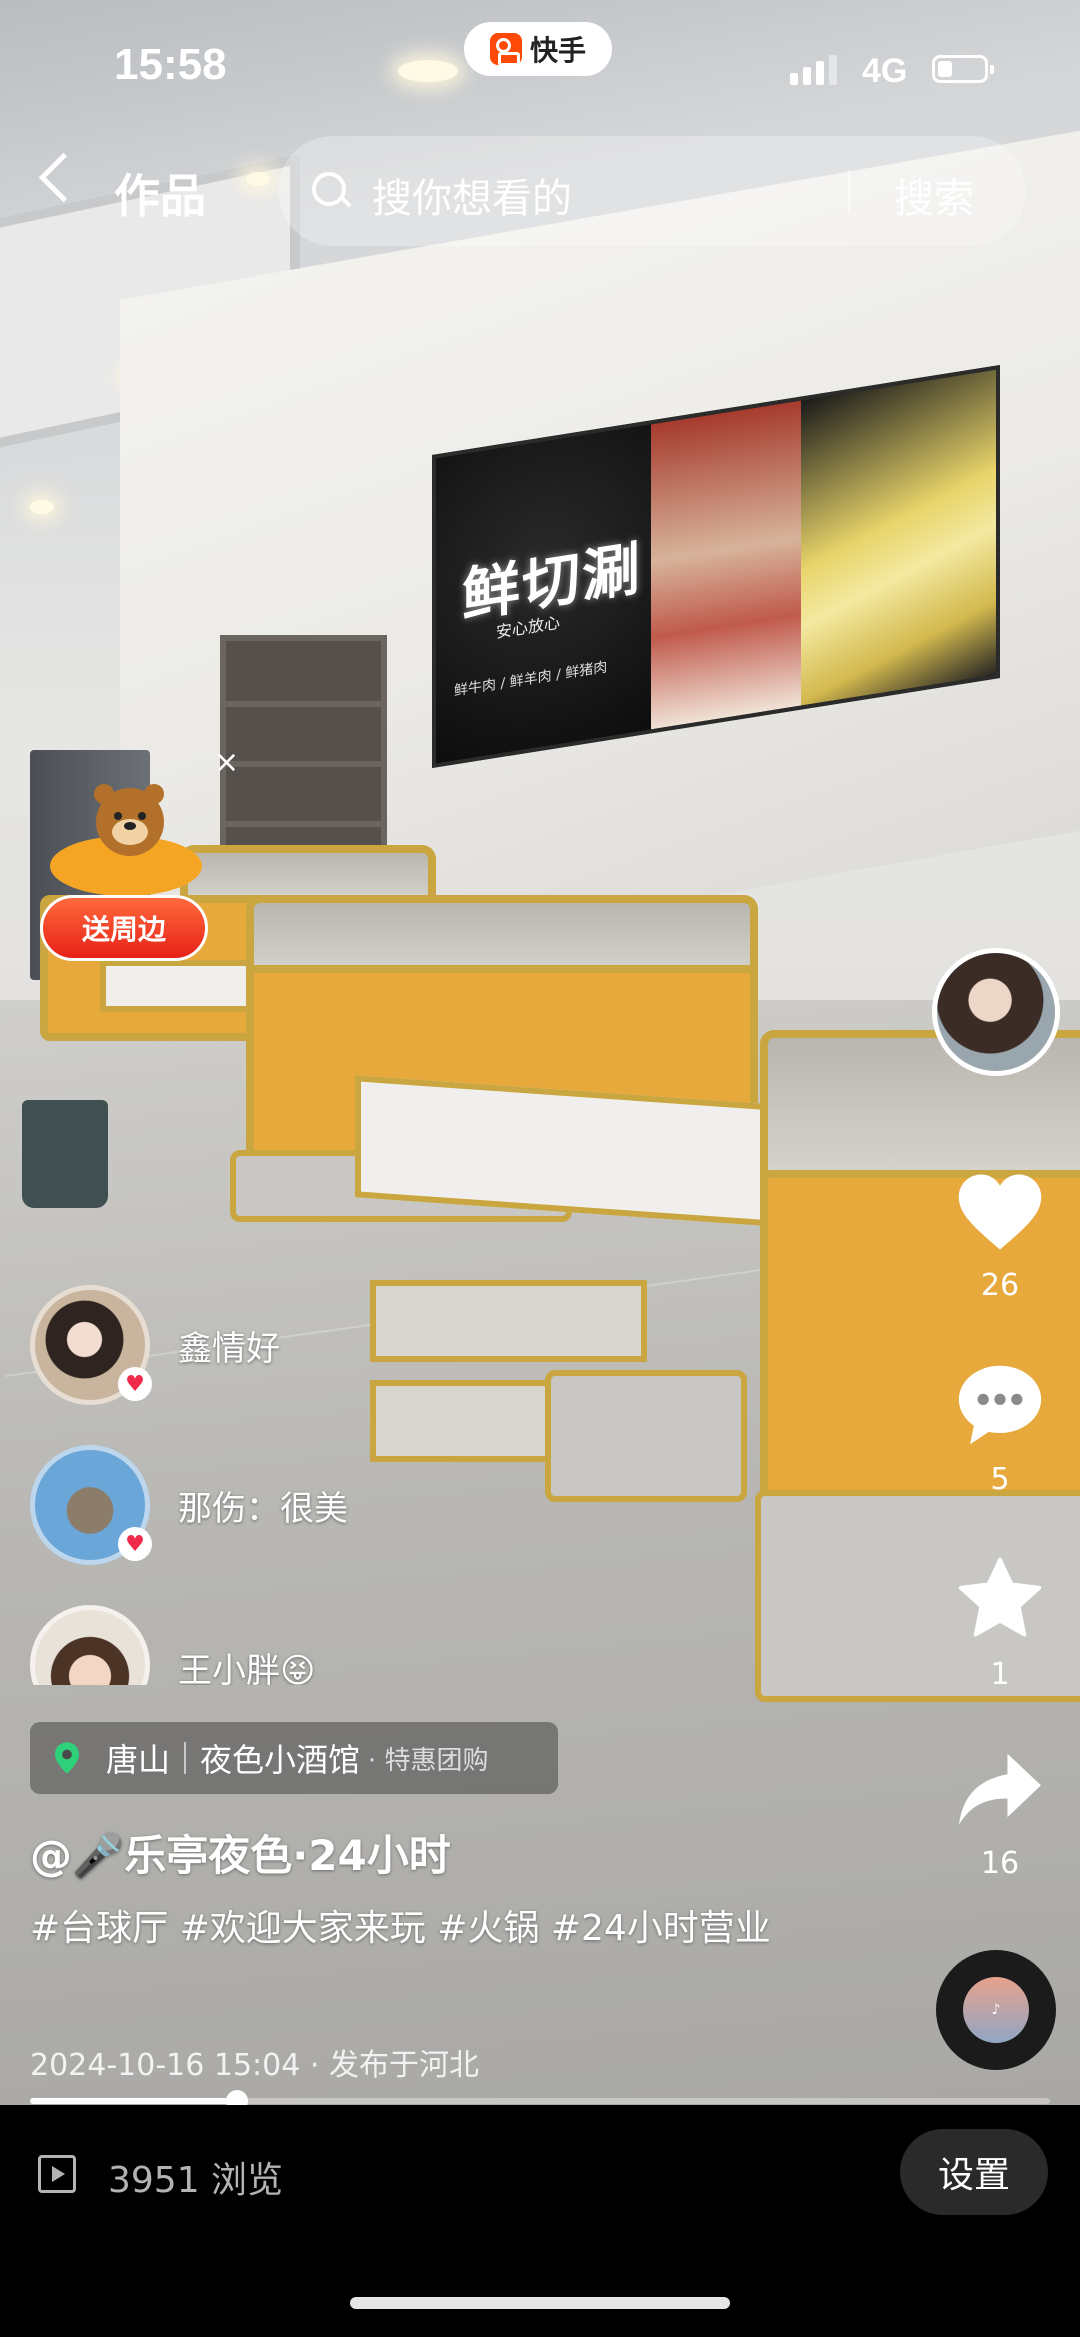  I want to click on music-disc: ♪, so click(996, 2010).